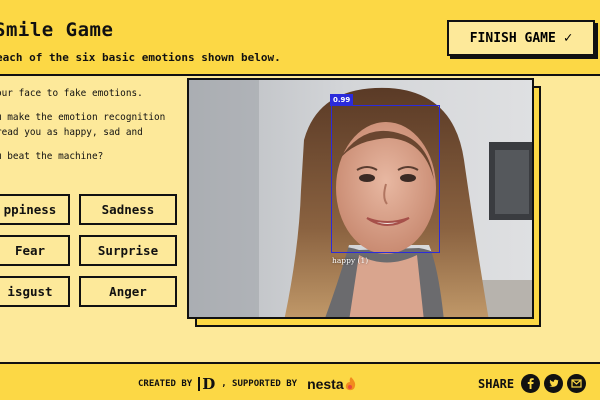 The width and height of the screenshot is (600, 400). I want to click on detection-label: happy (1), so click(350, 260).